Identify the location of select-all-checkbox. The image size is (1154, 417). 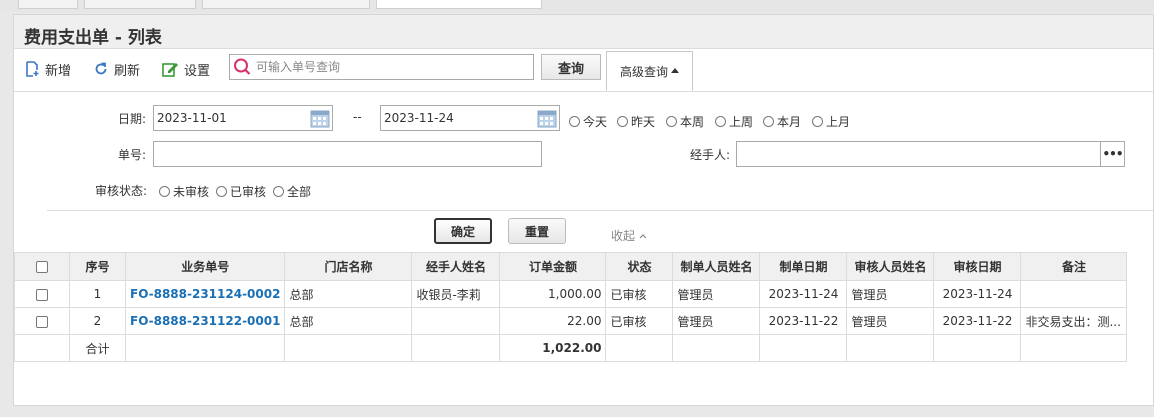
(42, 267).